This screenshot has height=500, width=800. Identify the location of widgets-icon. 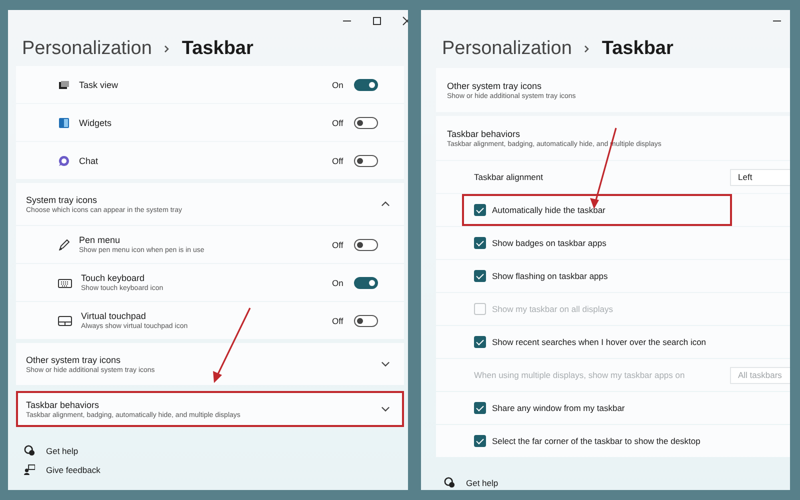
(64, 122).